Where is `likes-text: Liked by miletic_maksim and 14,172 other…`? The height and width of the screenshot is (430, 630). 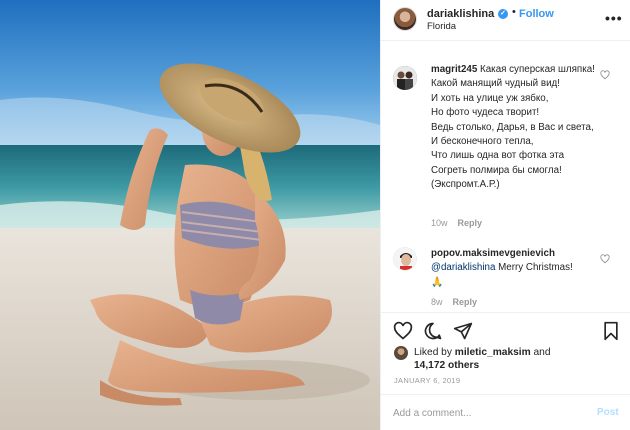
likes-text: Liked by miletic_maksim and 14,172 other… is located at coordinates (514, 359).